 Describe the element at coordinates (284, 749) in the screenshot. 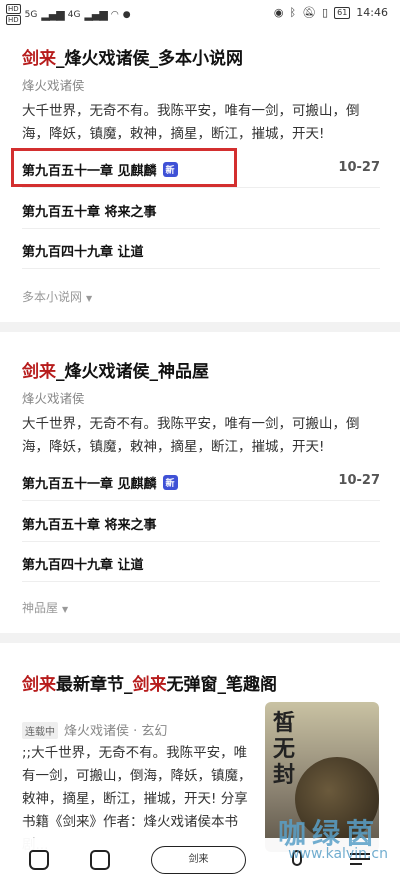

I see `cover-text: 皙无封` at that location.